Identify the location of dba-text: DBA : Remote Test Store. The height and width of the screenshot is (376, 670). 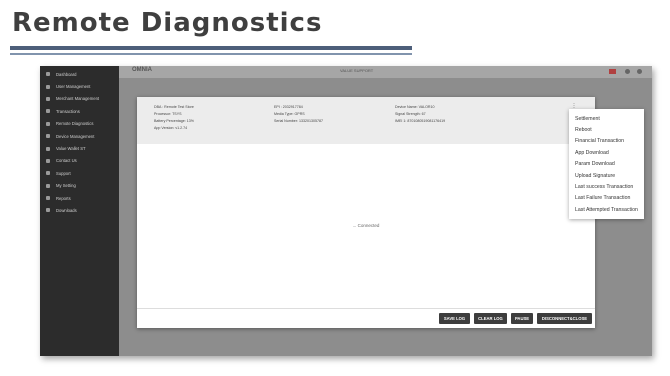
(174, 107).